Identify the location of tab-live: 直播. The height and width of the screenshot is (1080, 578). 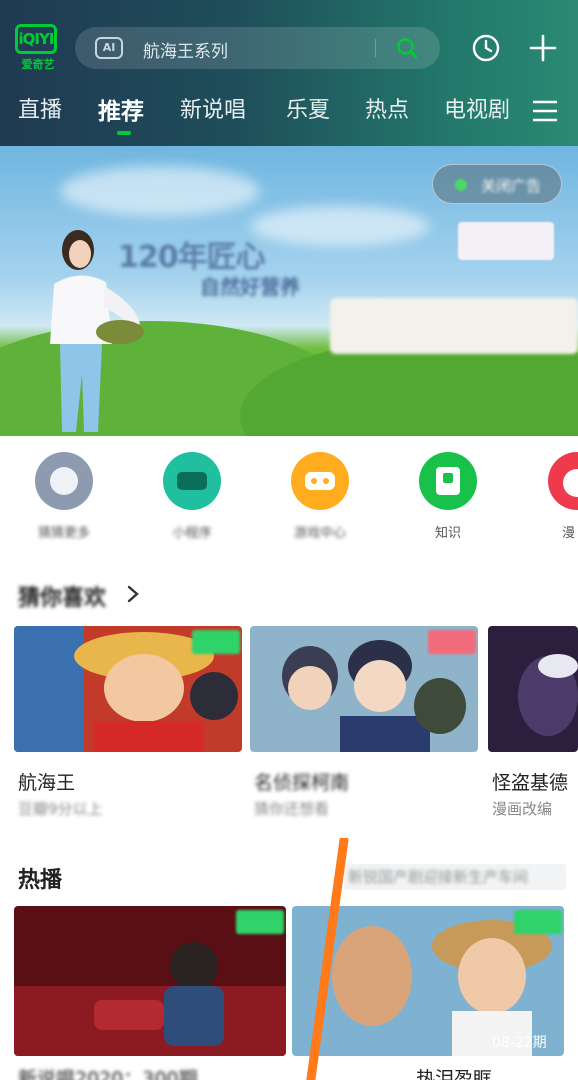
(40, 108).